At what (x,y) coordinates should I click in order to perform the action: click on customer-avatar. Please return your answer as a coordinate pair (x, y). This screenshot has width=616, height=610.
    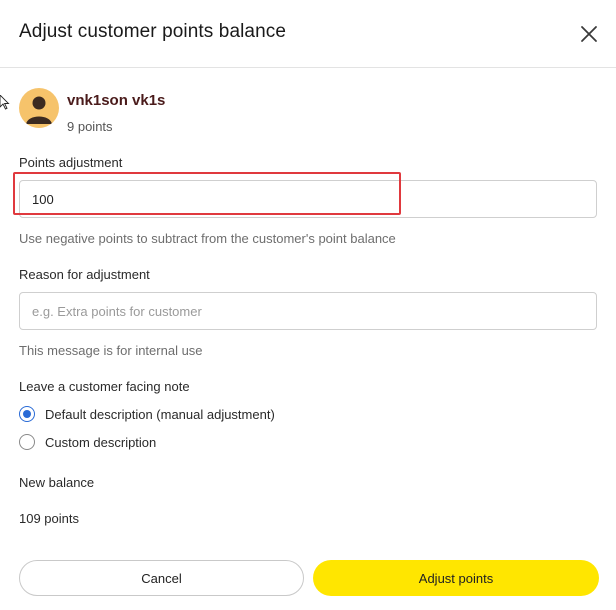
    Looking at the image, I should click on (39, 108).